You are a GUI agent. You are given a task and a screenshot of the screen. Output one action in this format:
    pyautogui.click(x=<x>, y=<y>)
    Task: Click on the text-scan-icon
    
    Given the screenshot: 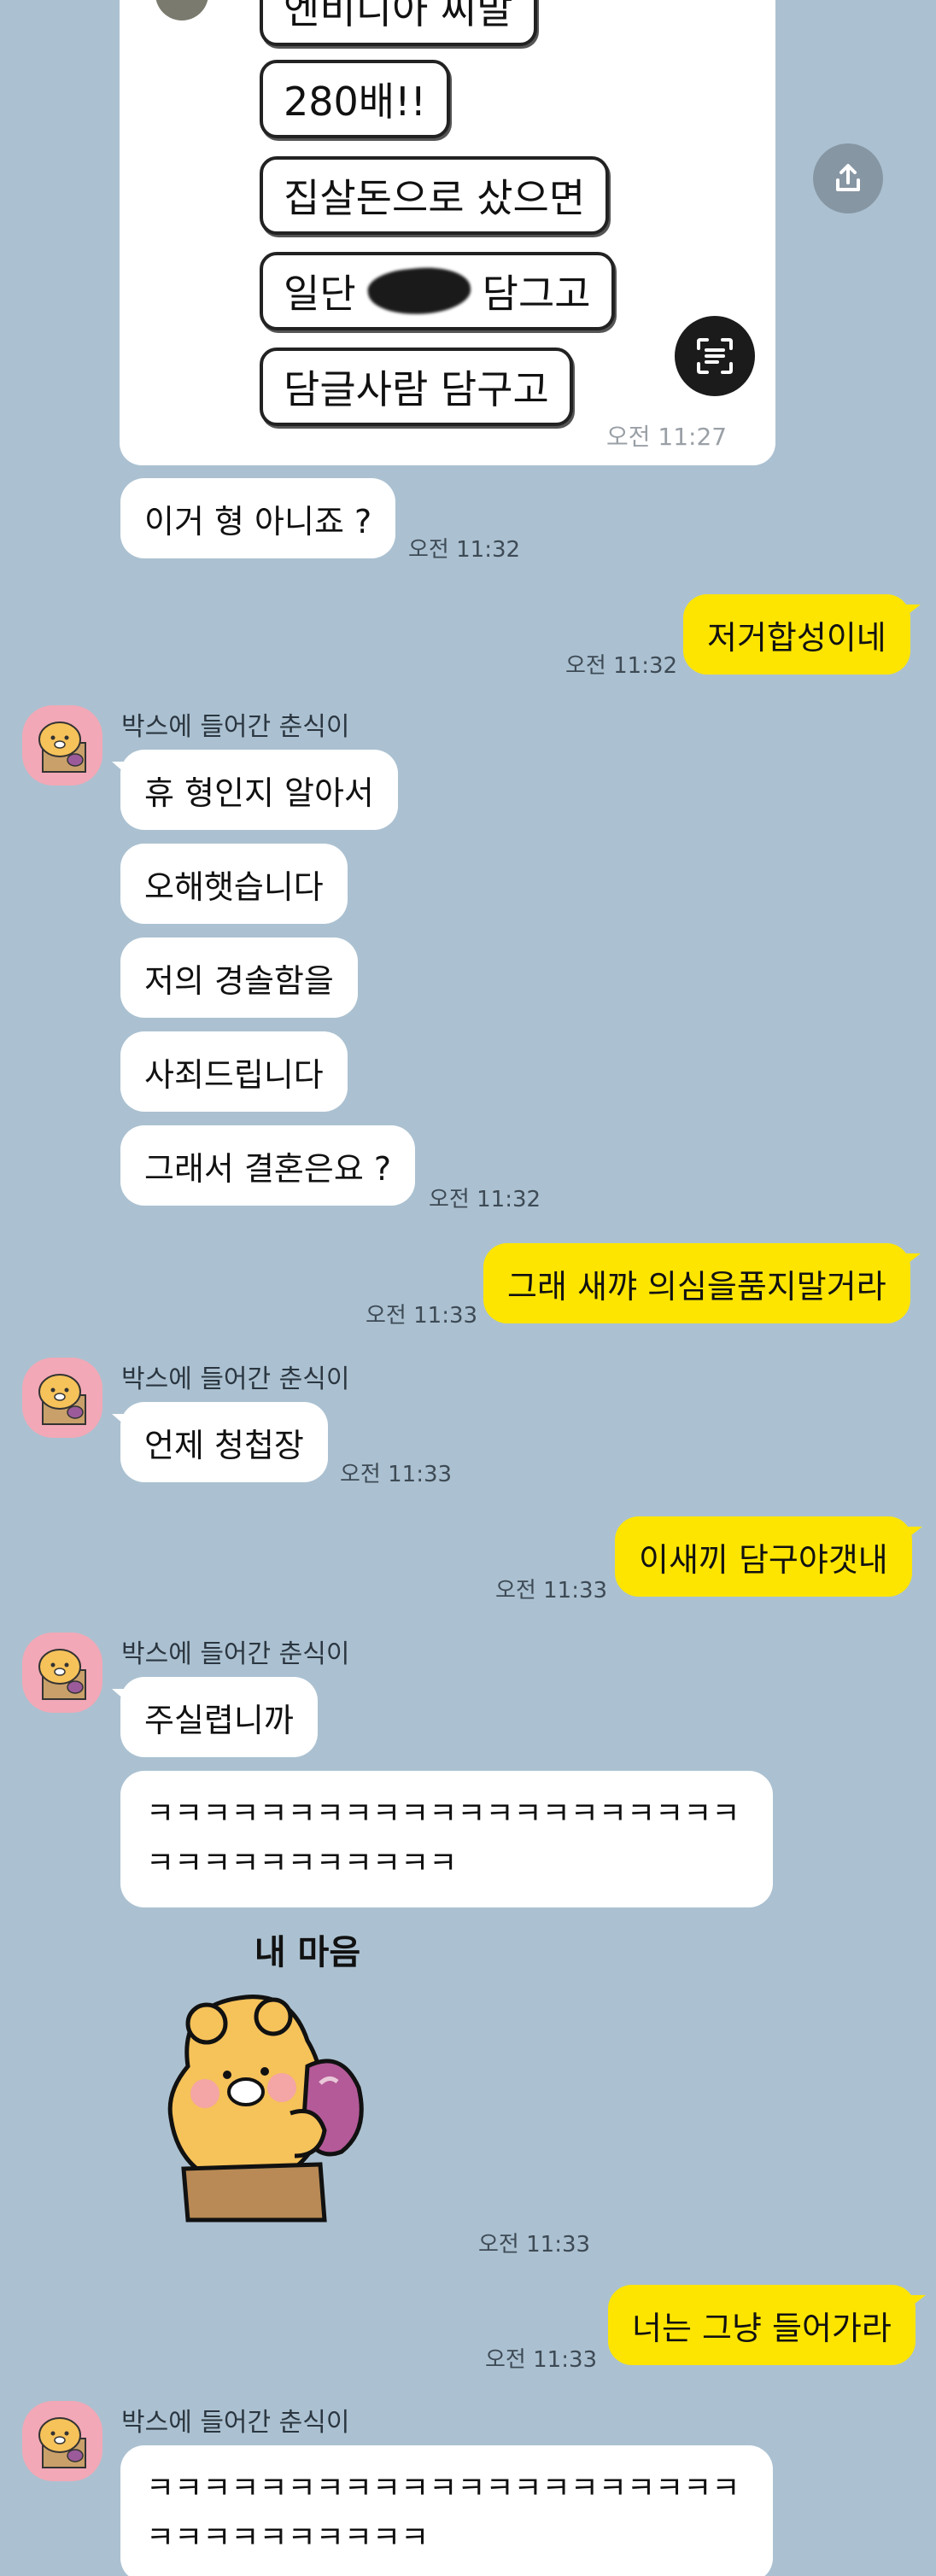 What is the action you would take?
    pyautogui.click(x=715, y=356)
    